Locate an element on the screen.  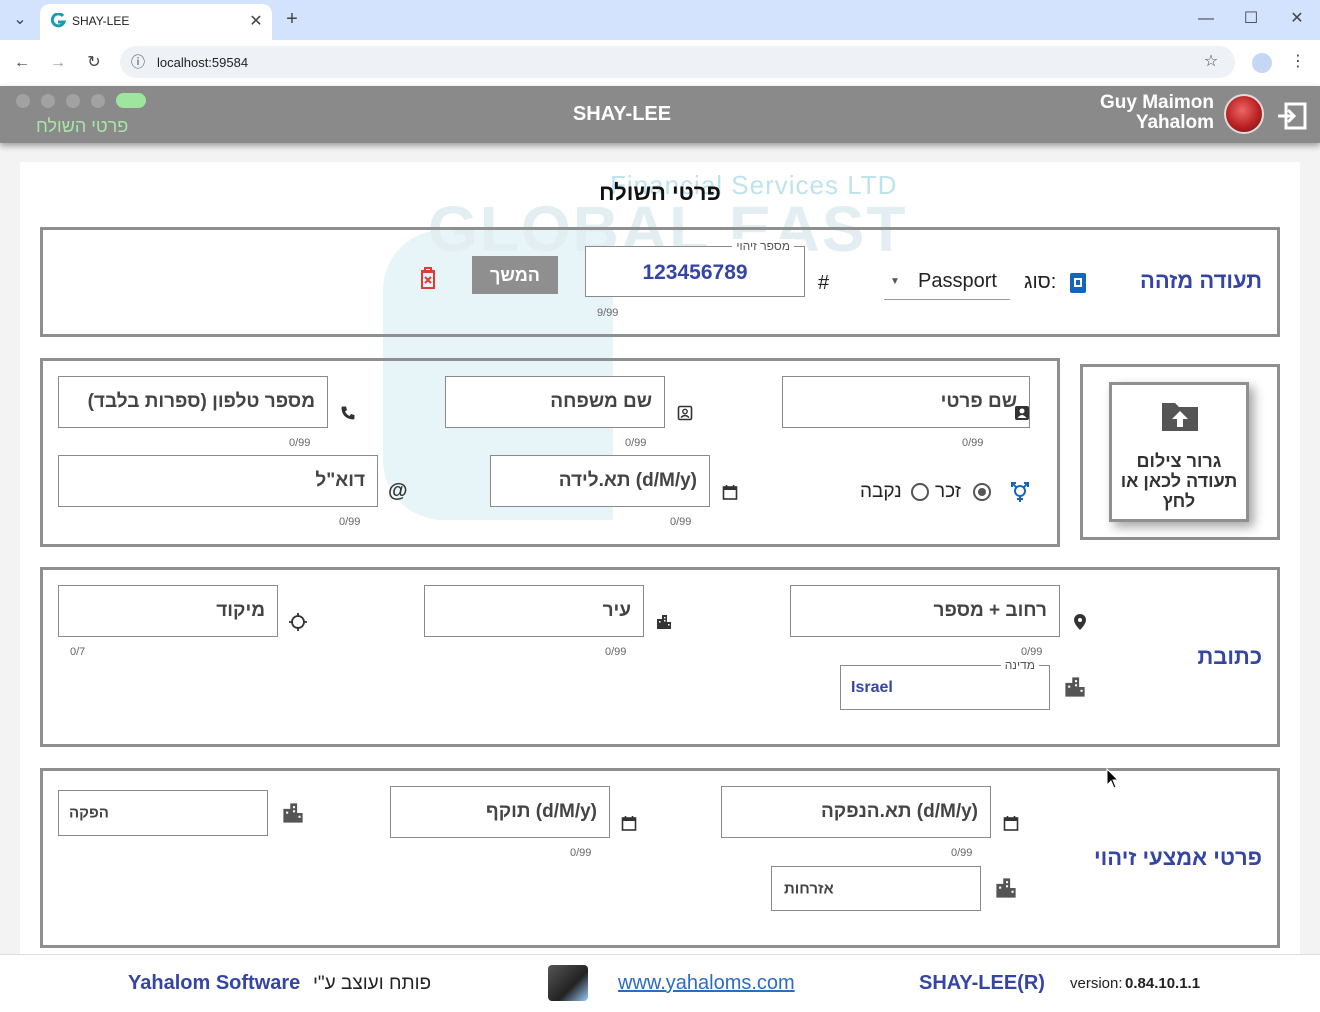
crosshair-icon is located at coordinates (298, 622).